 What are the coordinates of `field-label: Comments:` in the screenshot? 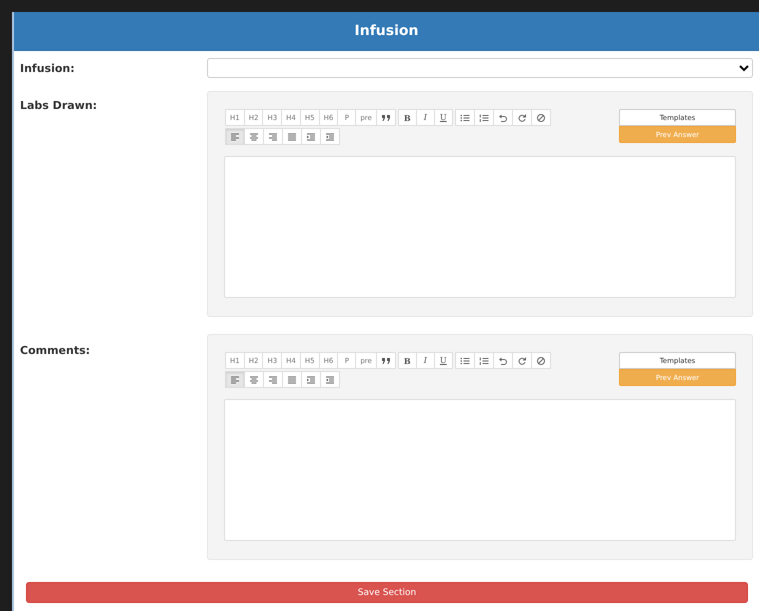 It's located at (56, 351).